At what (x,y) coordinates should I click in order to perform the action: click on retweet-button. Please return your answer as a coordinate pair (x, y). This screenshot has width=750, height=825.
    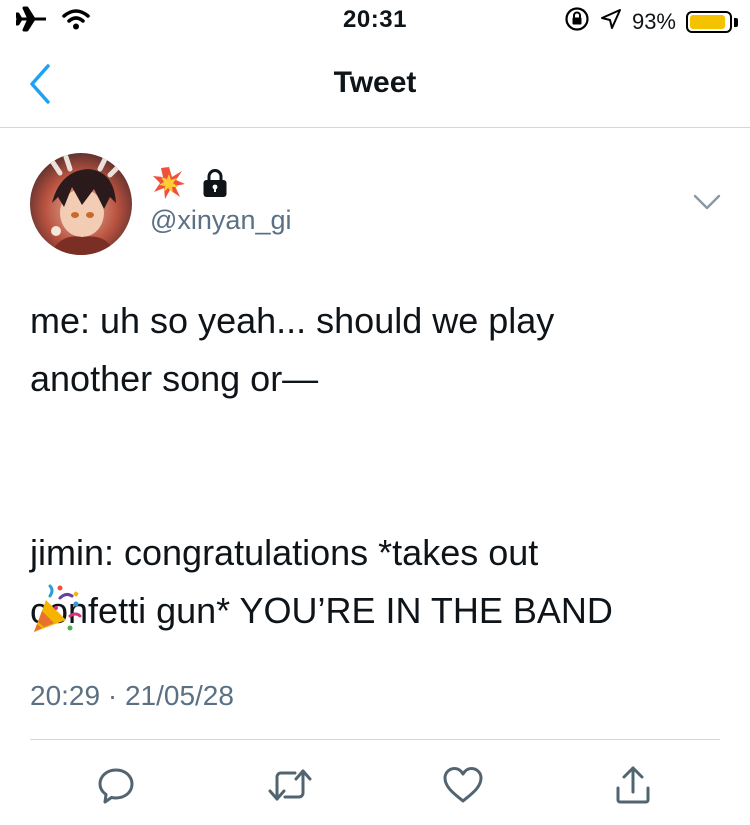
    Looking at the image, I should click on (290, 785).